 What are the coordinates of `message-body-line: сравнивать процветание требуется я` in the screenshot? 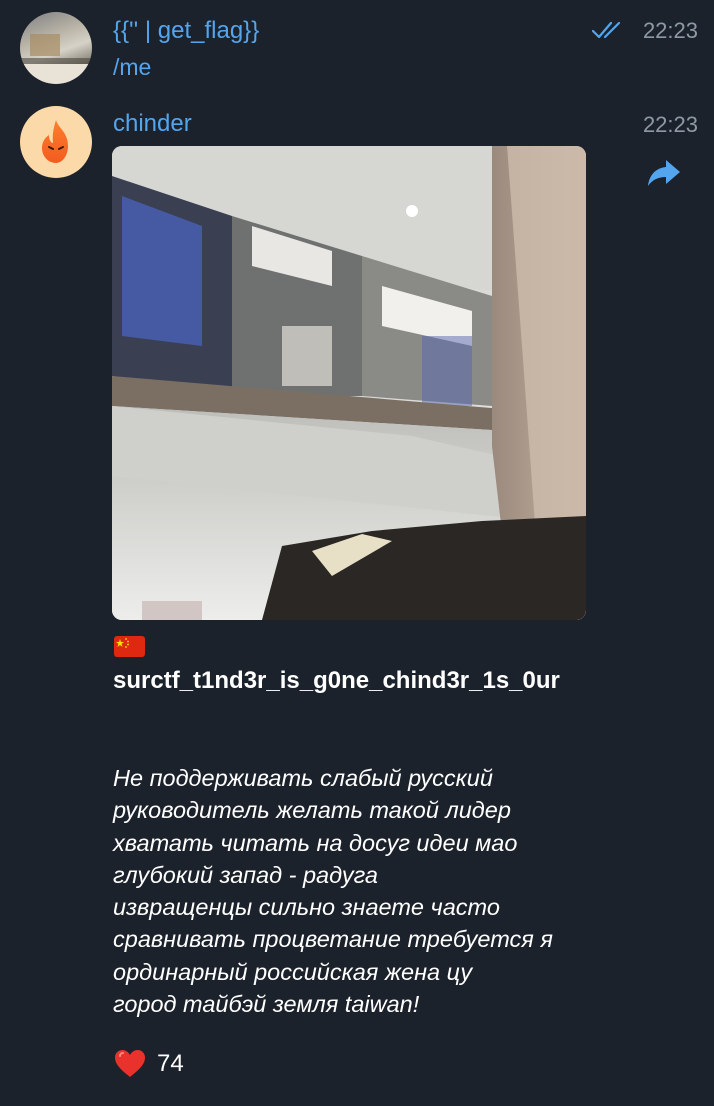 It's located at (333, 939).